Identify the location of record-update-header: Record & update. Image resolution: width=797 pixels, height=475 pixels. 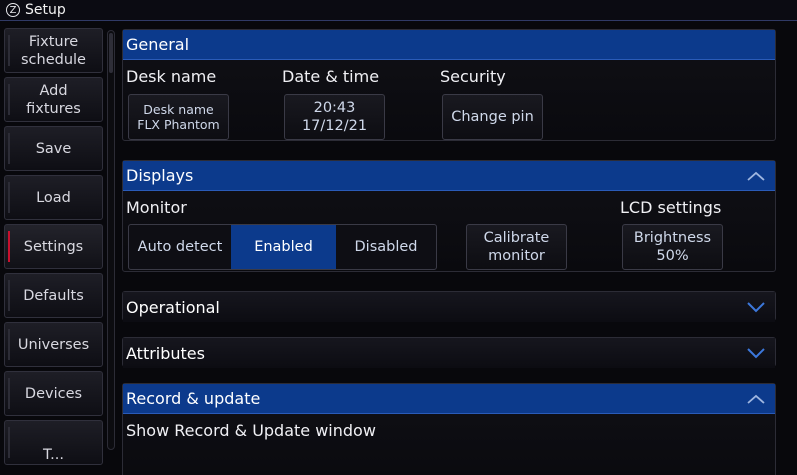
(449, 399).